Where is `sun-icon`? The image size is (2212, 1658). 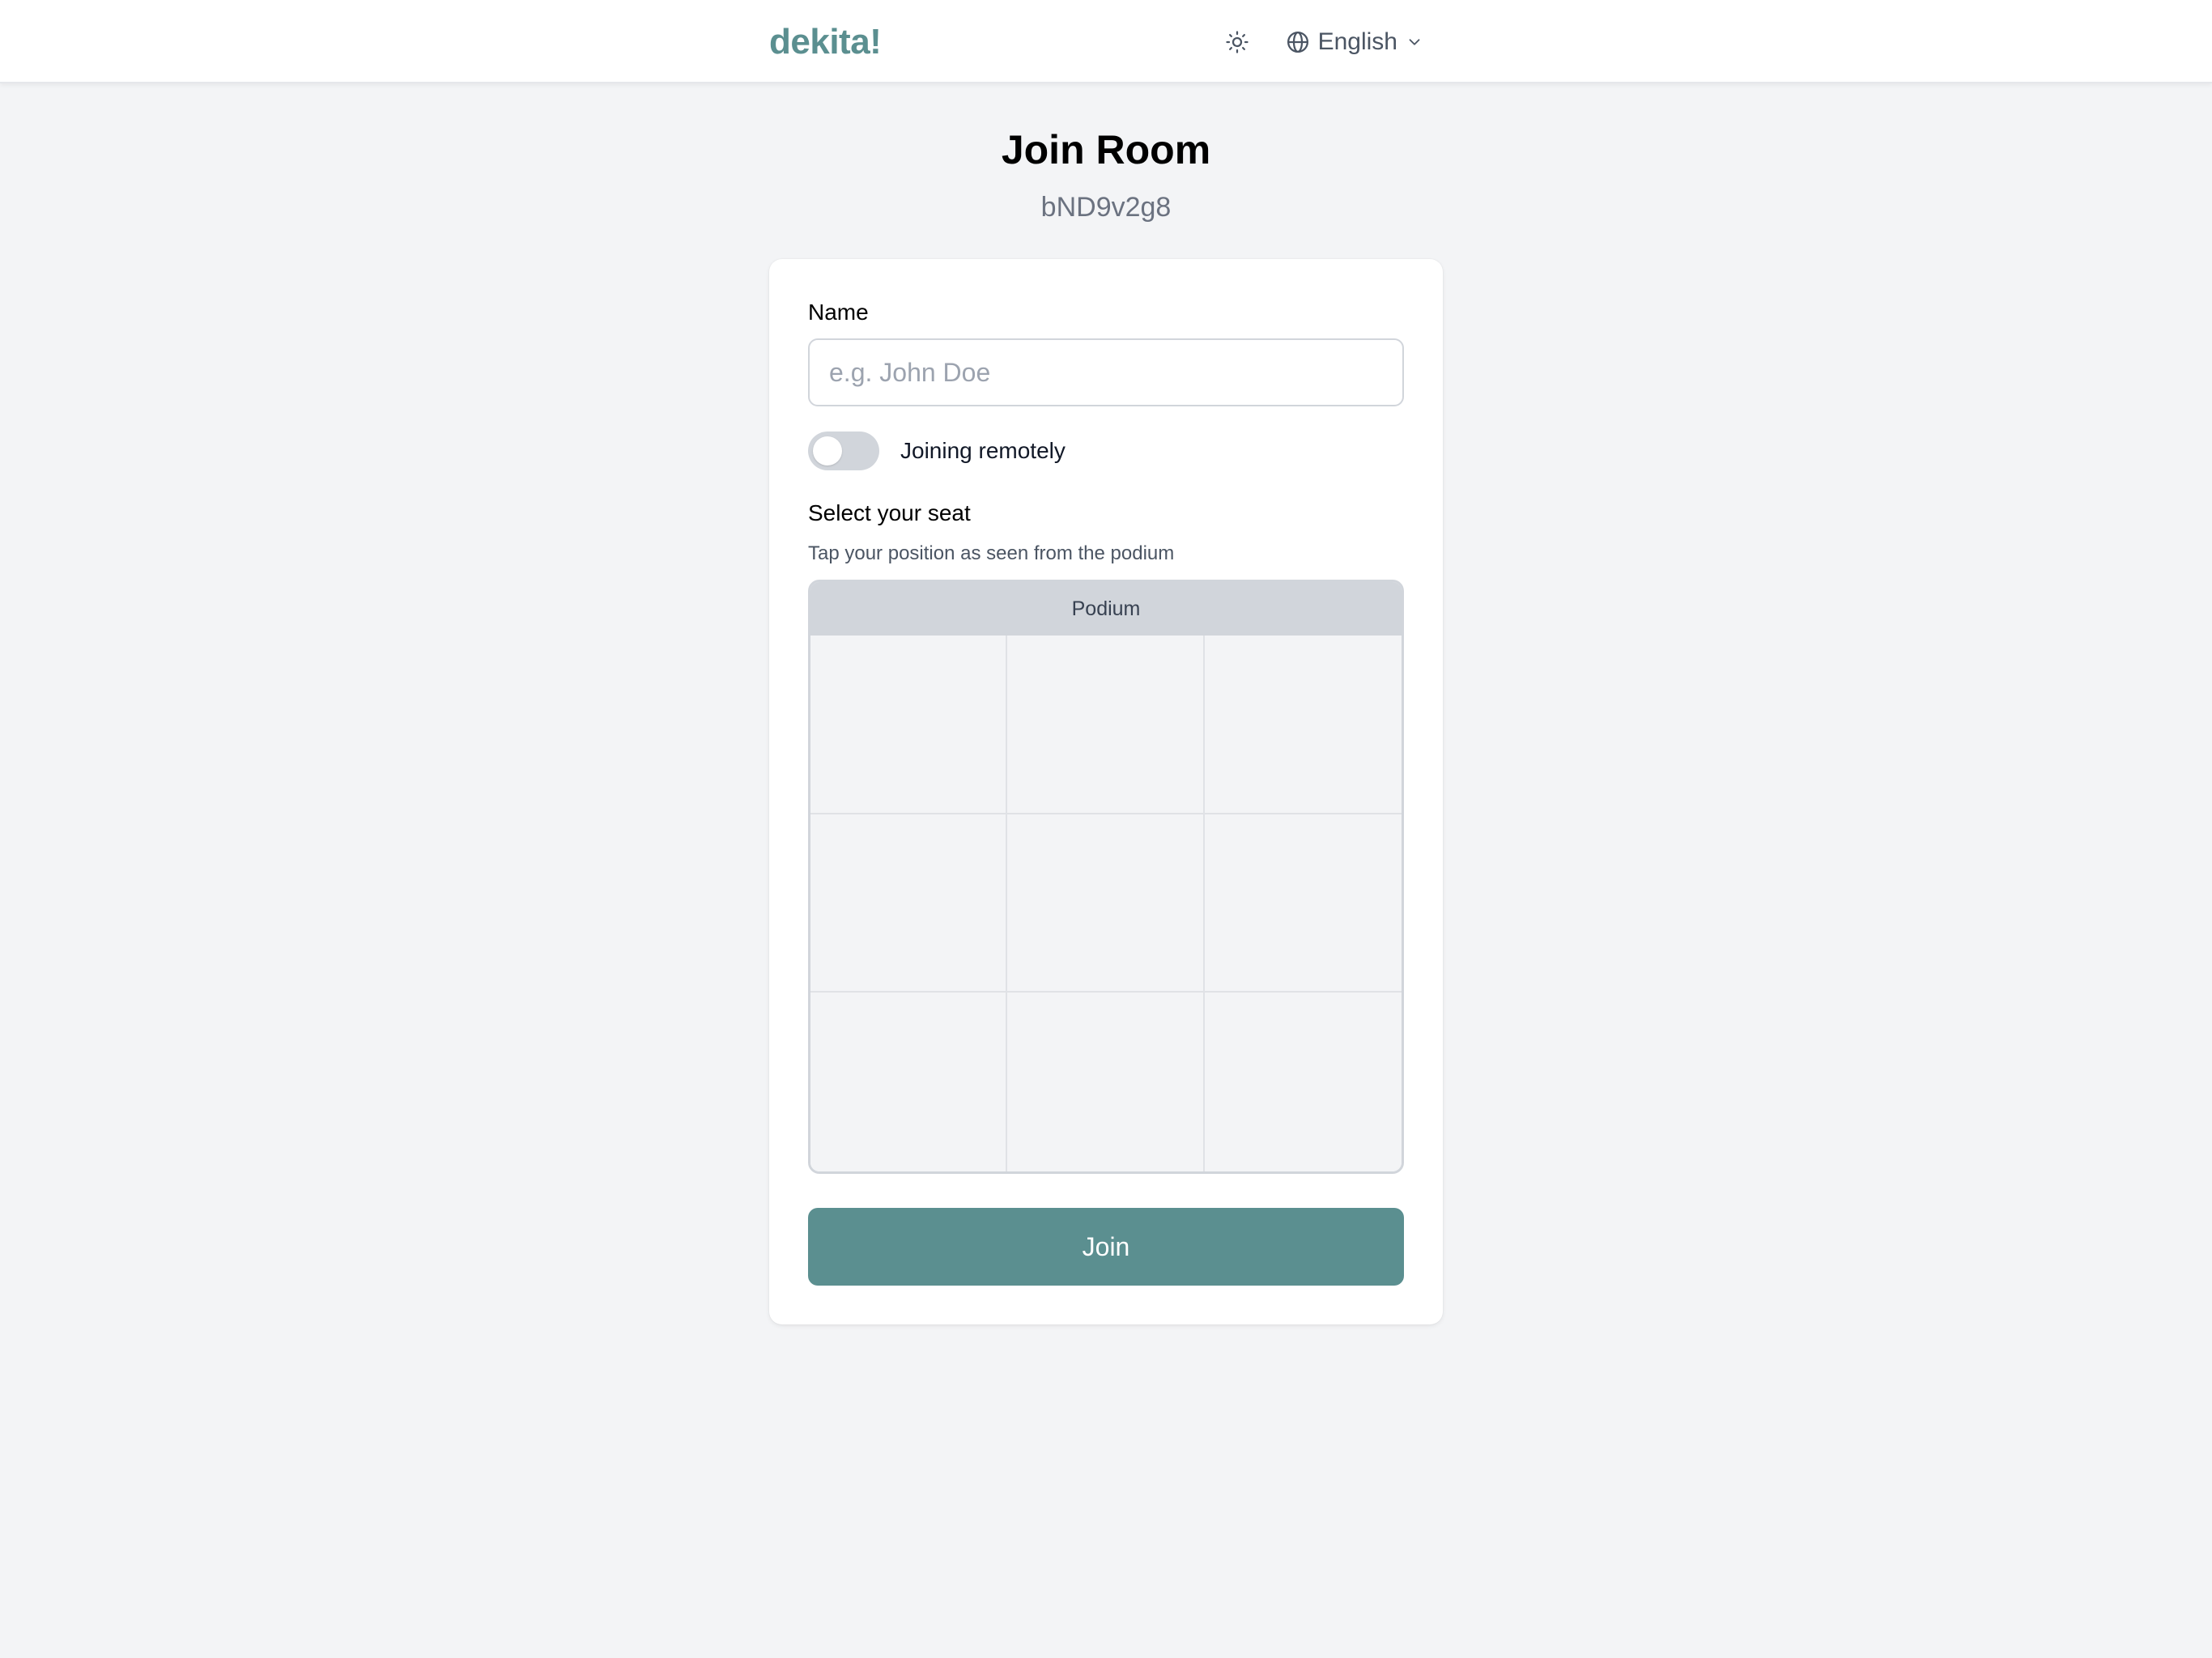 sun-icon is located at coordinates (1237, 41).